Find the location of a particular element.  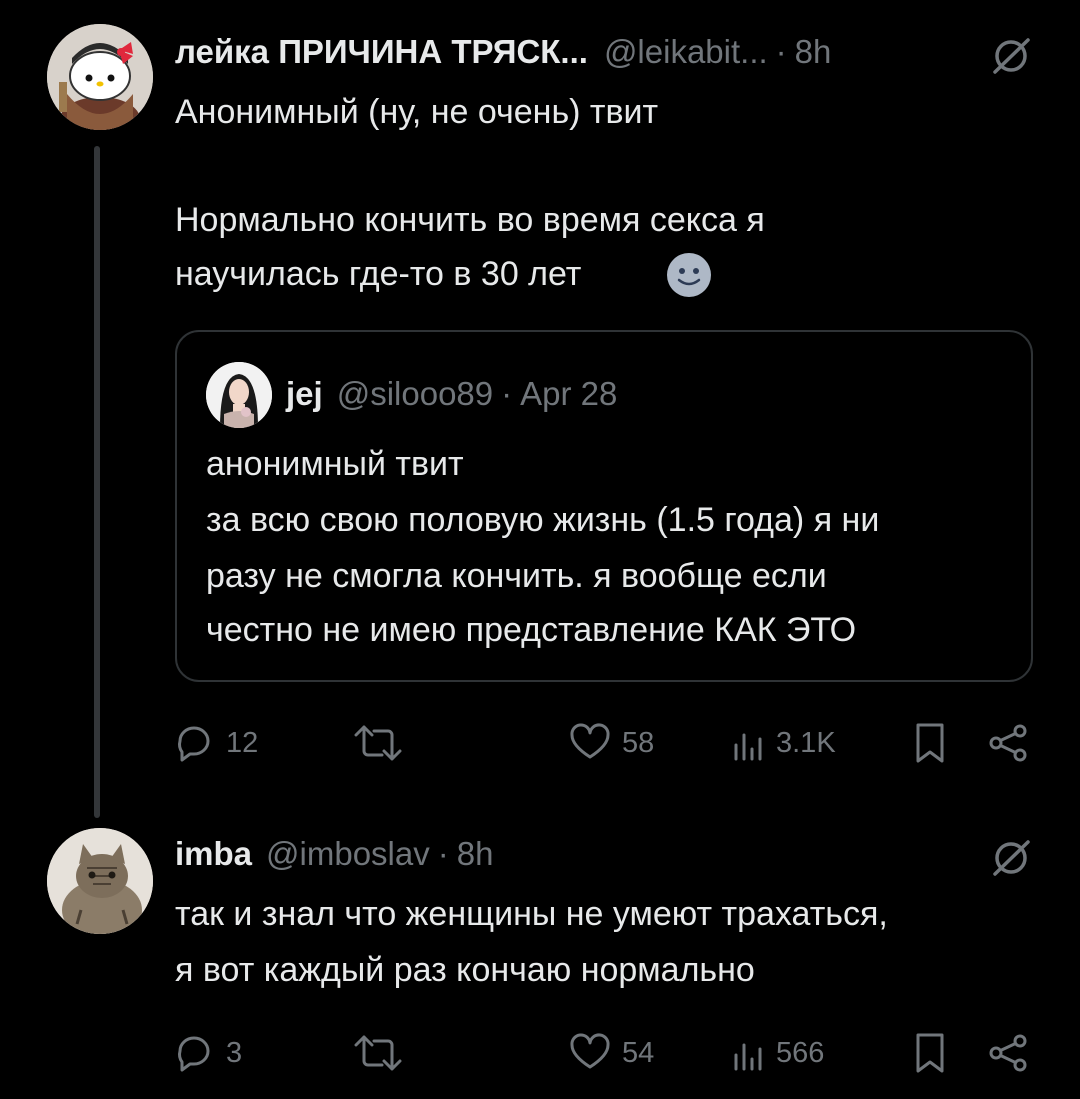

avatar-leikabit is located at coordinates (100, 77).